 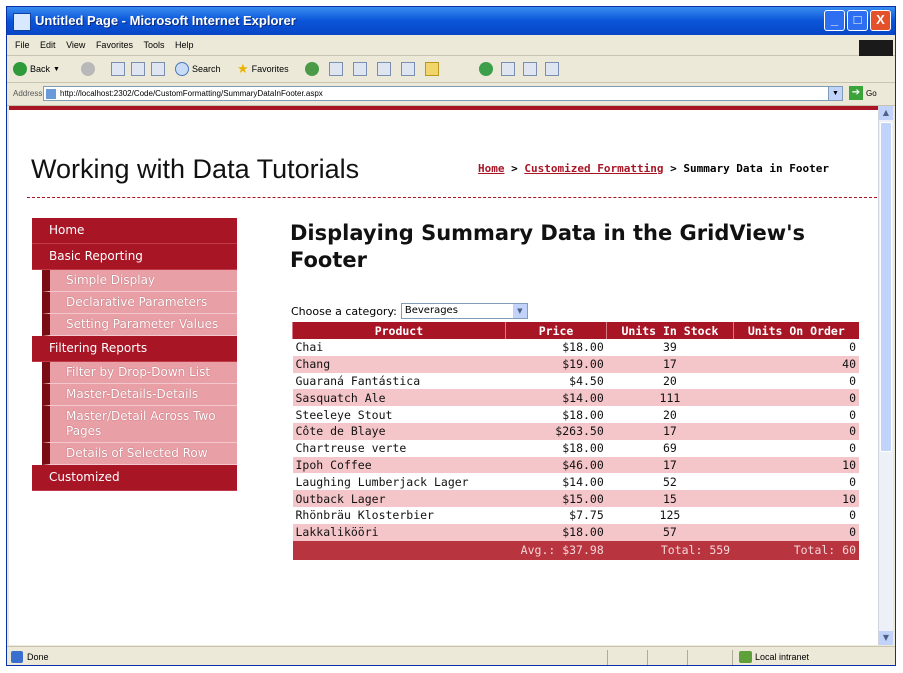 I want to click on menu-favorites: Favorites, so click(x=114, y=45).